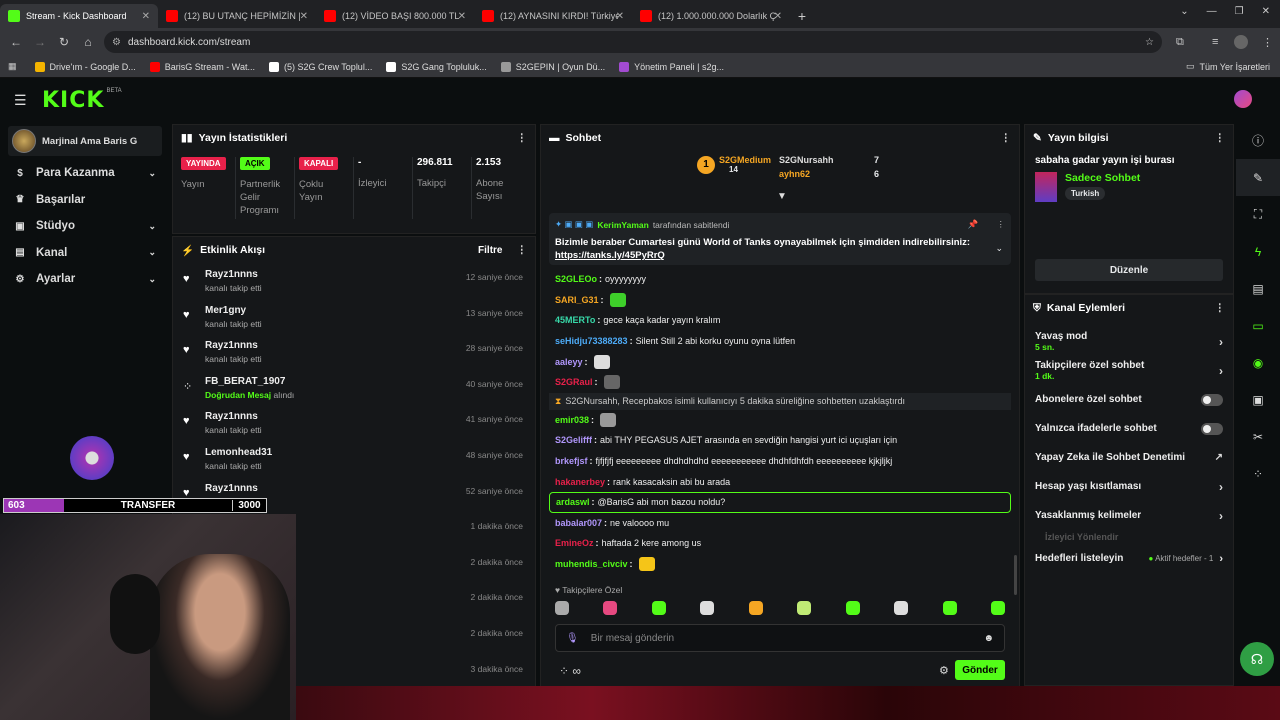  What do you see at coordinates (780, 300) in the screenshot?
I see `chat-message: SARI_G31:` at bounding box center [780, 300].